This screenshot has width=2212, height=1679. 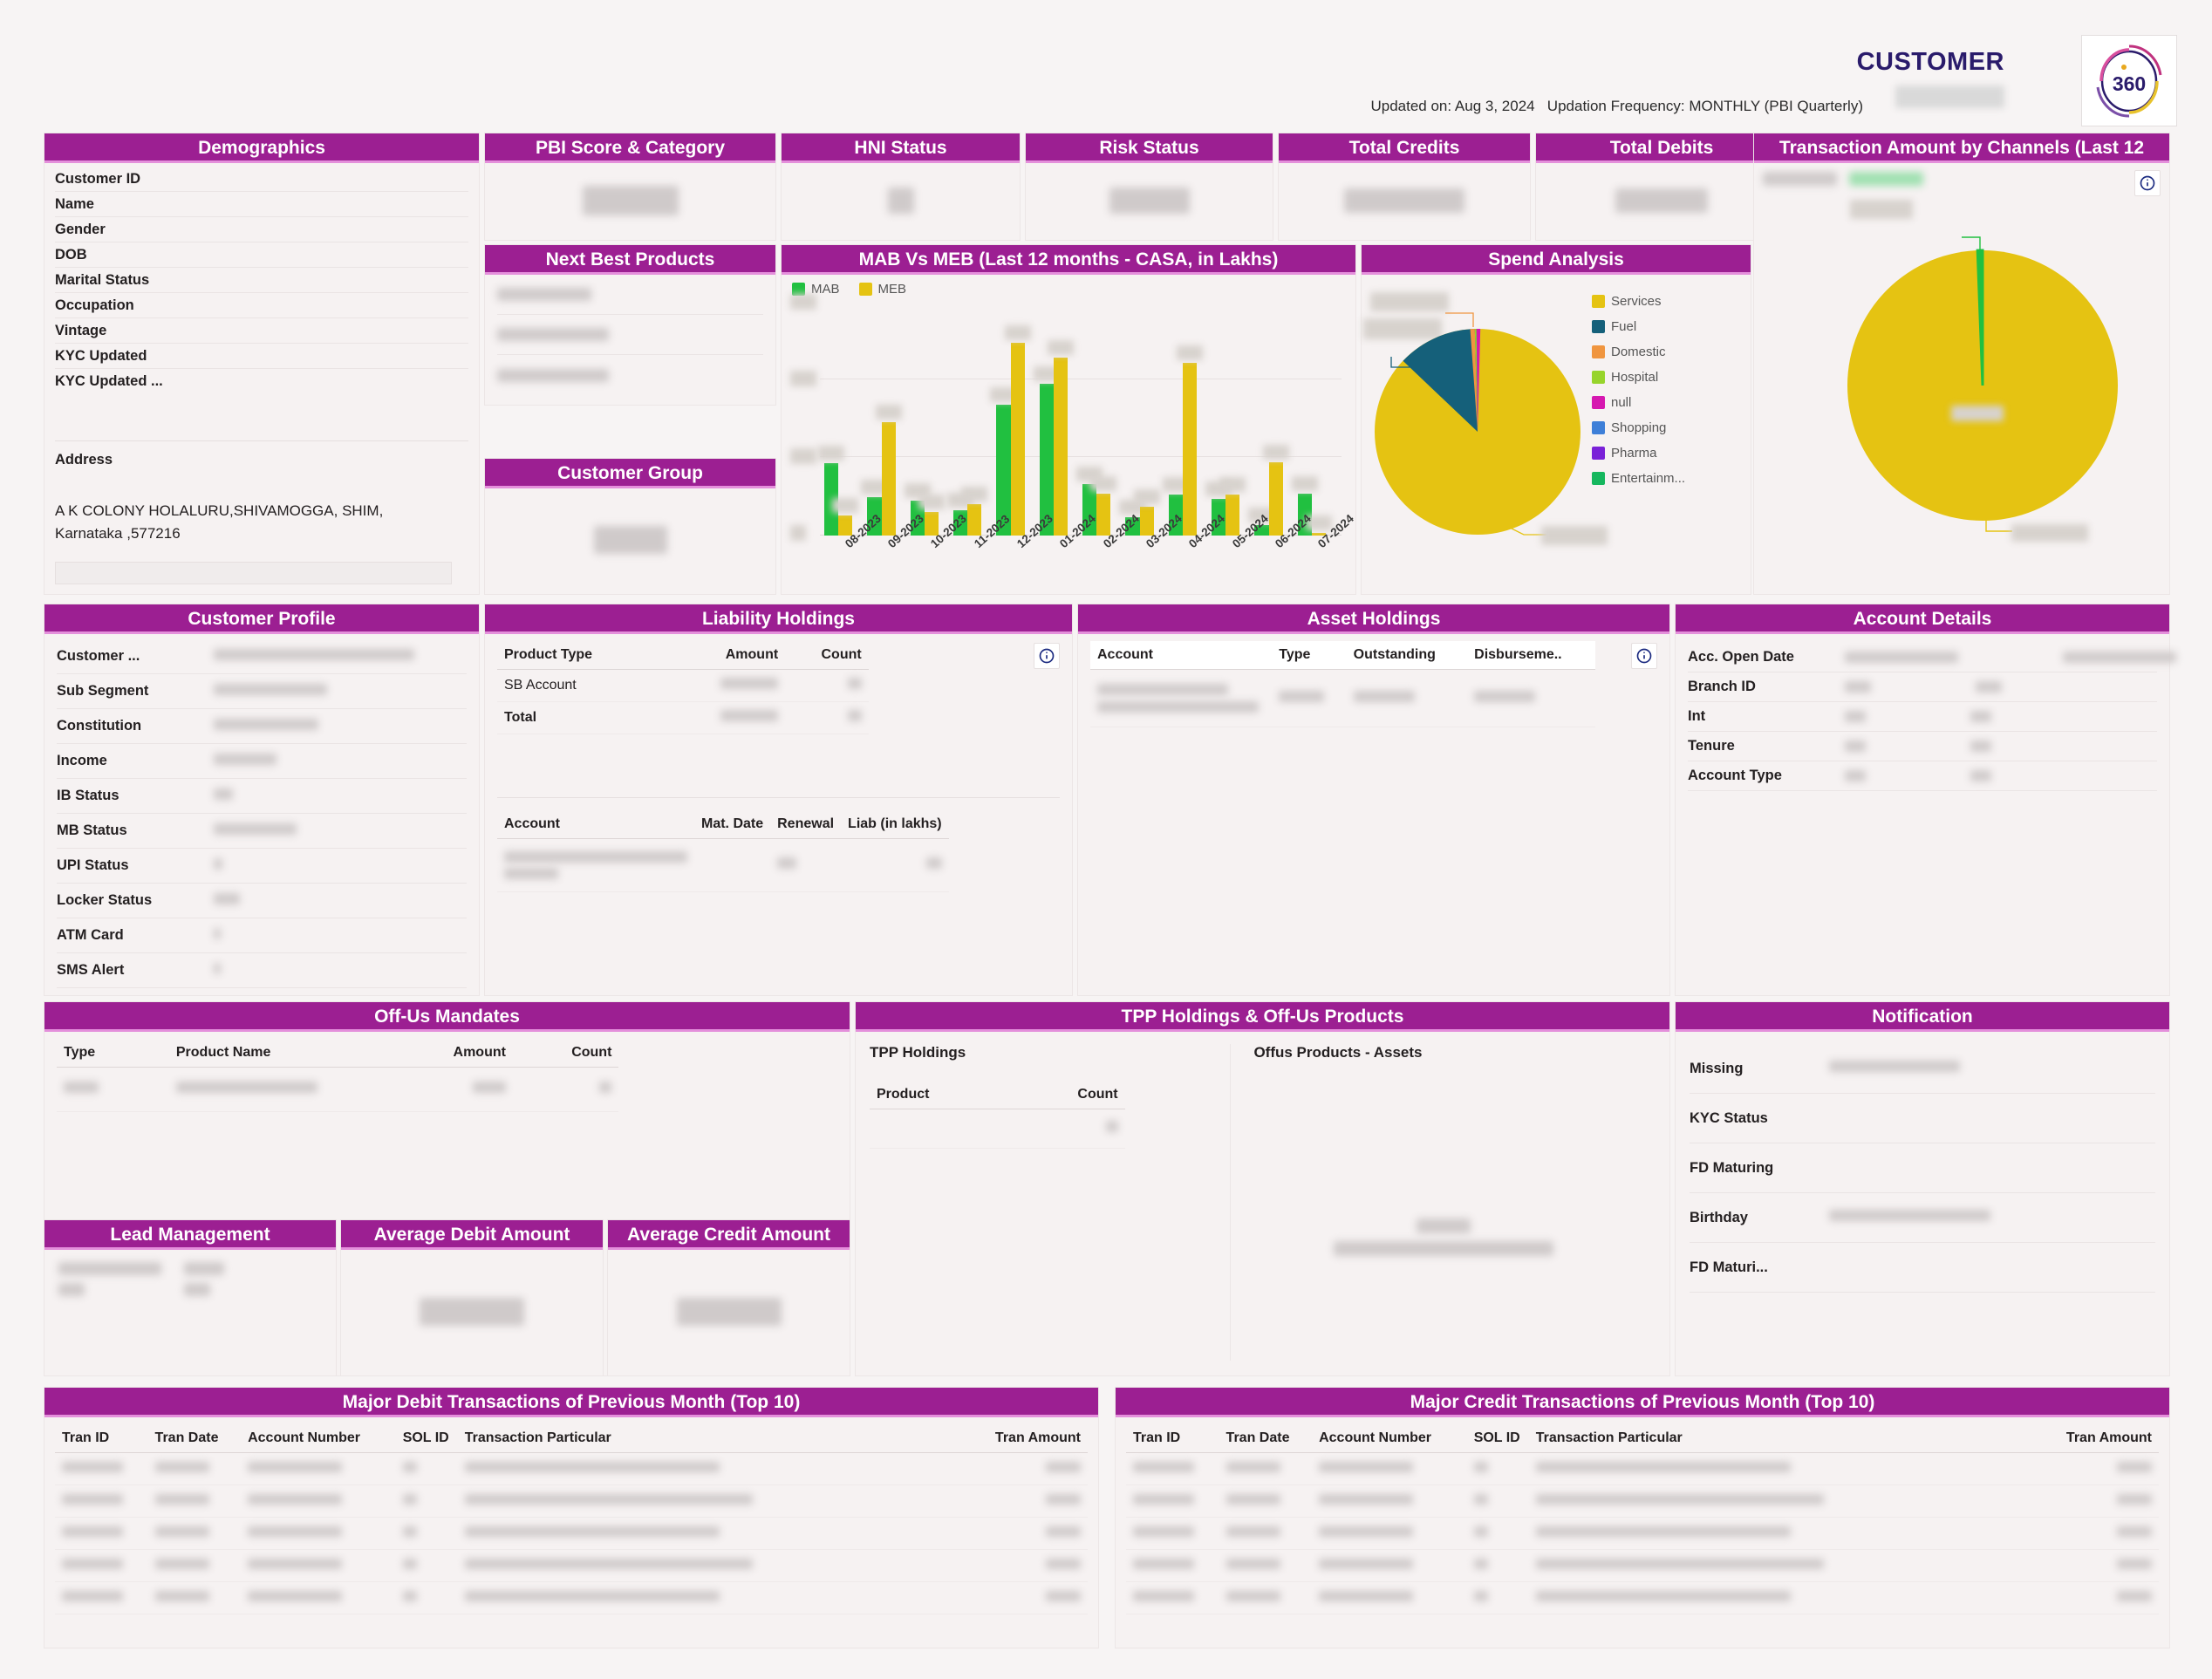 What do you see at coordinates (261, 619) in the screenshot?
I see `panel-title-customer-profile: Customer Profile` at bounding box center [261, 619].